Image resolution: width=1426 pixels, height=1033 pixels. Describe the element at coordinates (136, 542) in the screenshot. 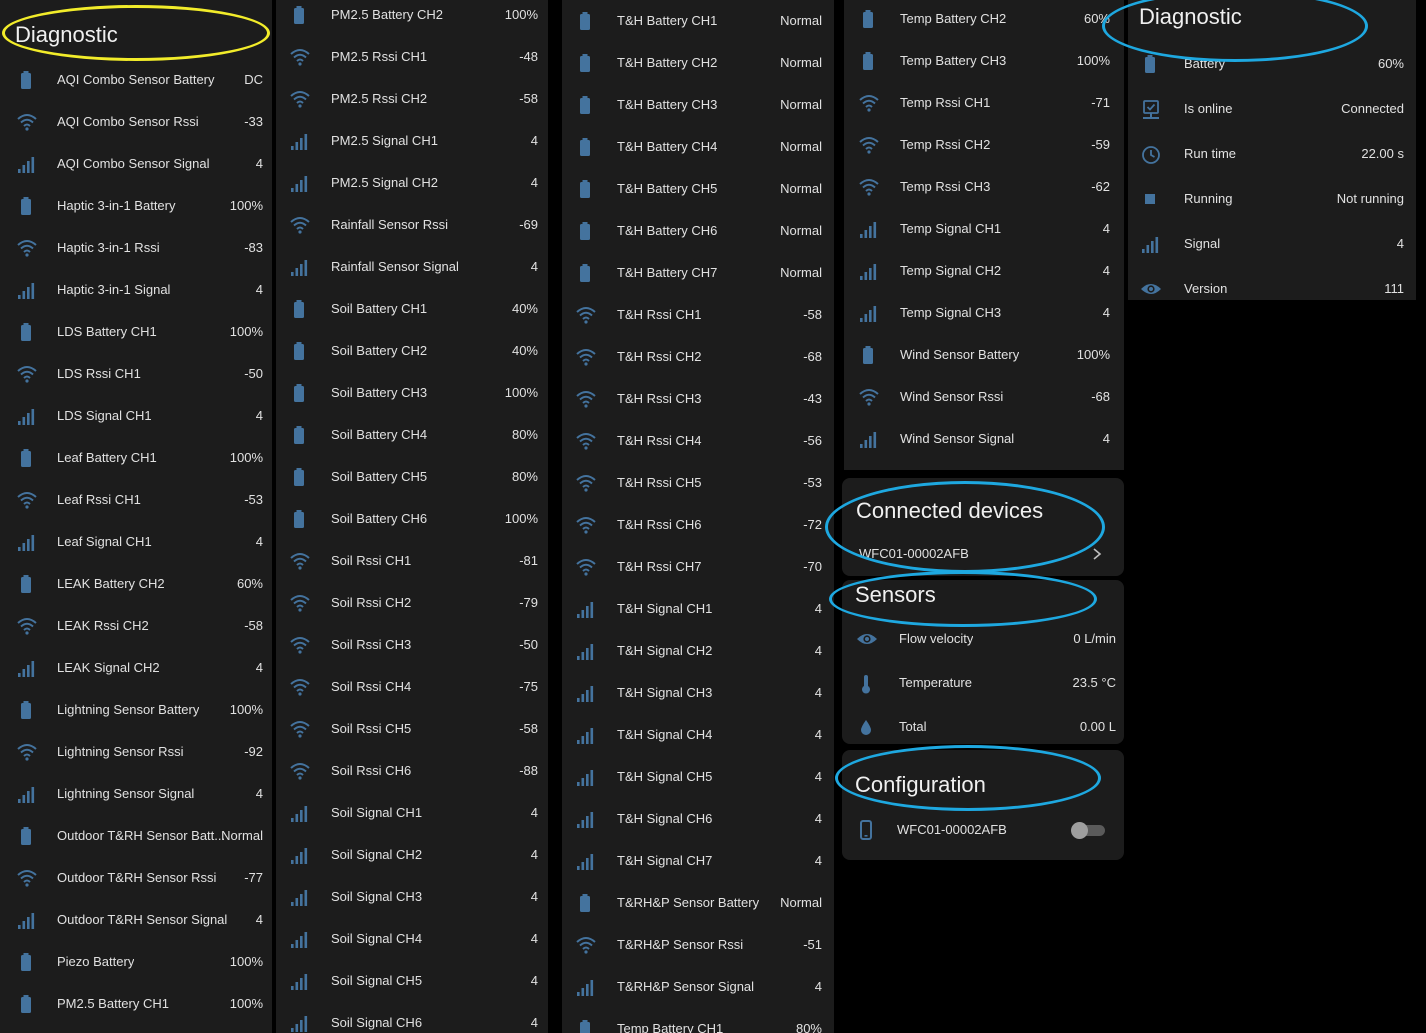

I see `entity-row: Leaf Signal CH1 4` at that location.